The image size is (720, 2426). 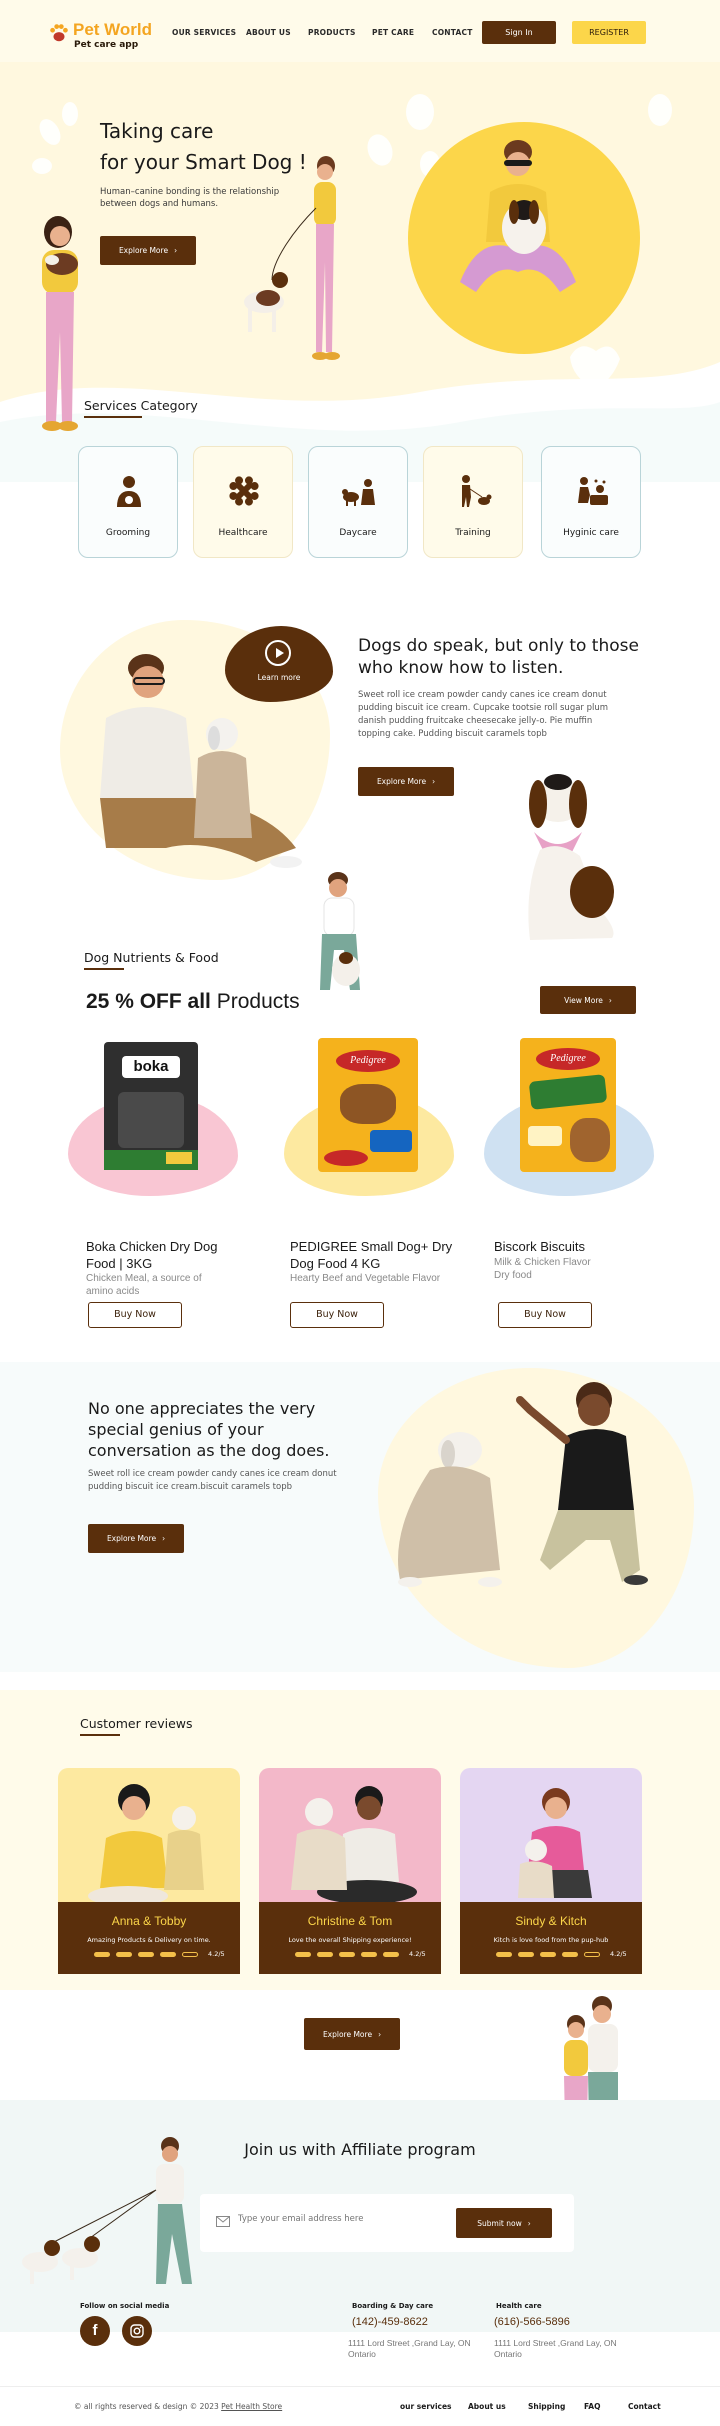 What do you see at coordinates (426, 2406) in the screenshot?
I see `footer-link-services: our services` at bounding box center [426, 2406].